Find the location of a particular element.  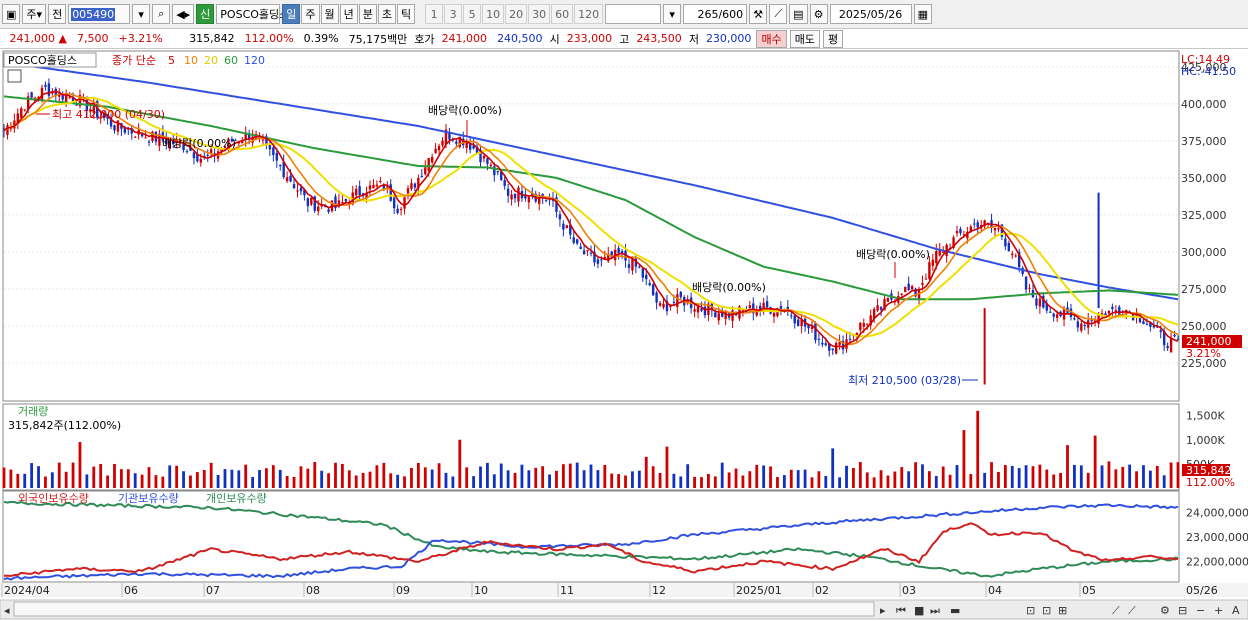

interval-tab-10: 10 is located at coordinates (493, 14).